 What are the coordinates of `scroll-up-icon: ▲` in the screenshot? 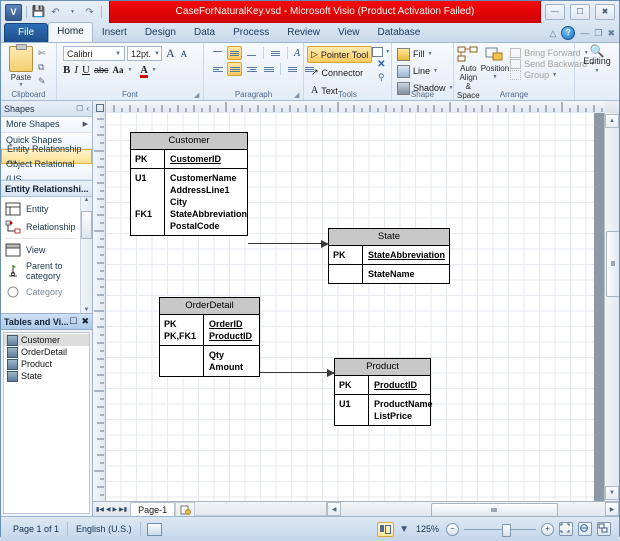 It's located at (612, 121).